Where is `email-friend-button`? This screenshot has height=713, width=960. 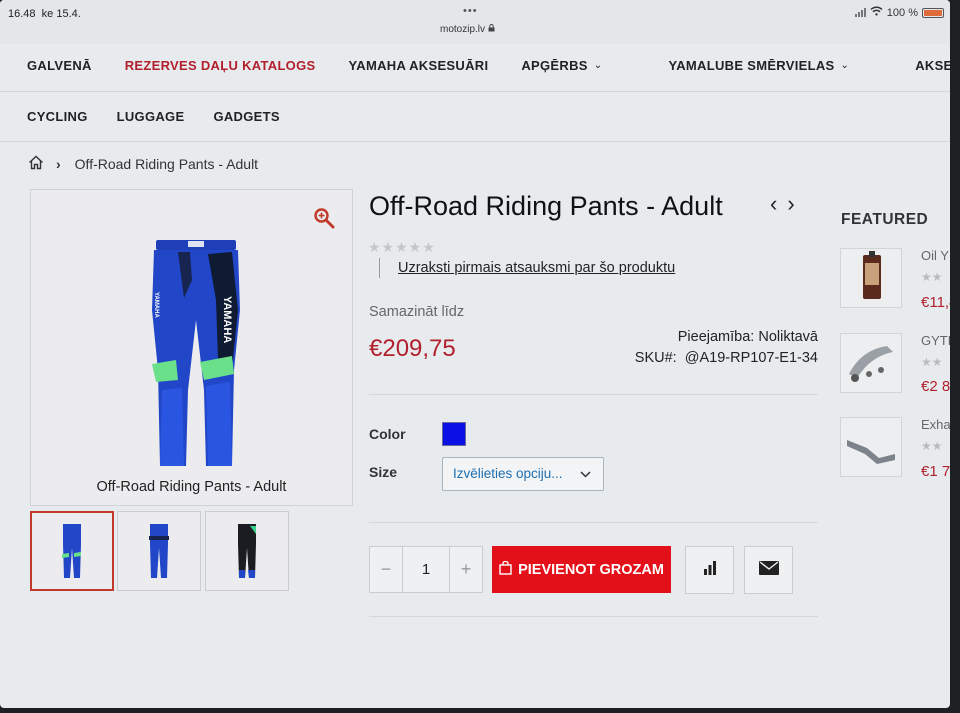
email-friend-button is located at coordinates (768, 570).